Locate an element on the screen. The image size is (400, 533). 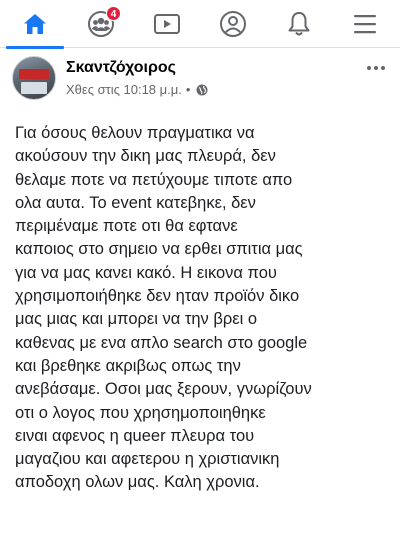
video-icon is located at coordinates (167, 24).